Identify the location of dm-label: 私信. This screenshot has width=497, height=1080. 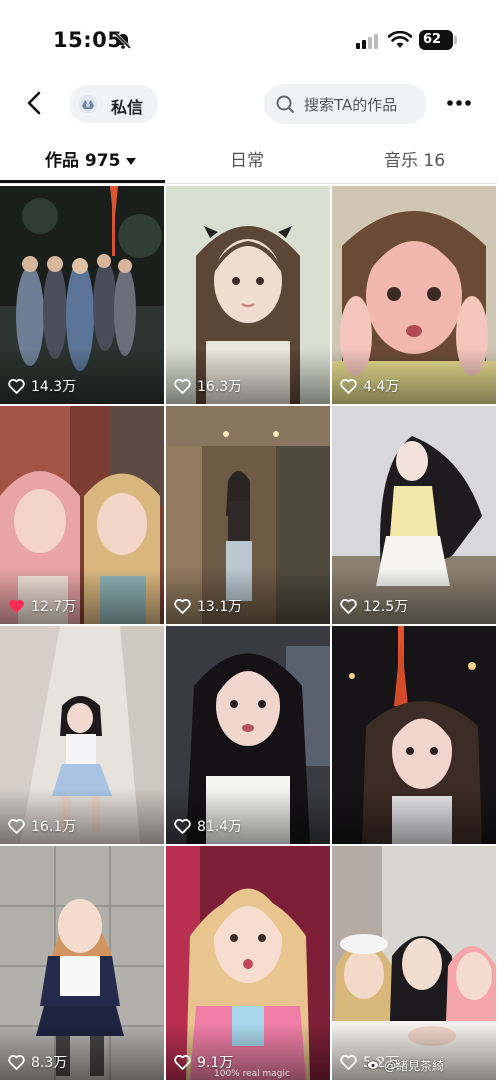
(127, 107).